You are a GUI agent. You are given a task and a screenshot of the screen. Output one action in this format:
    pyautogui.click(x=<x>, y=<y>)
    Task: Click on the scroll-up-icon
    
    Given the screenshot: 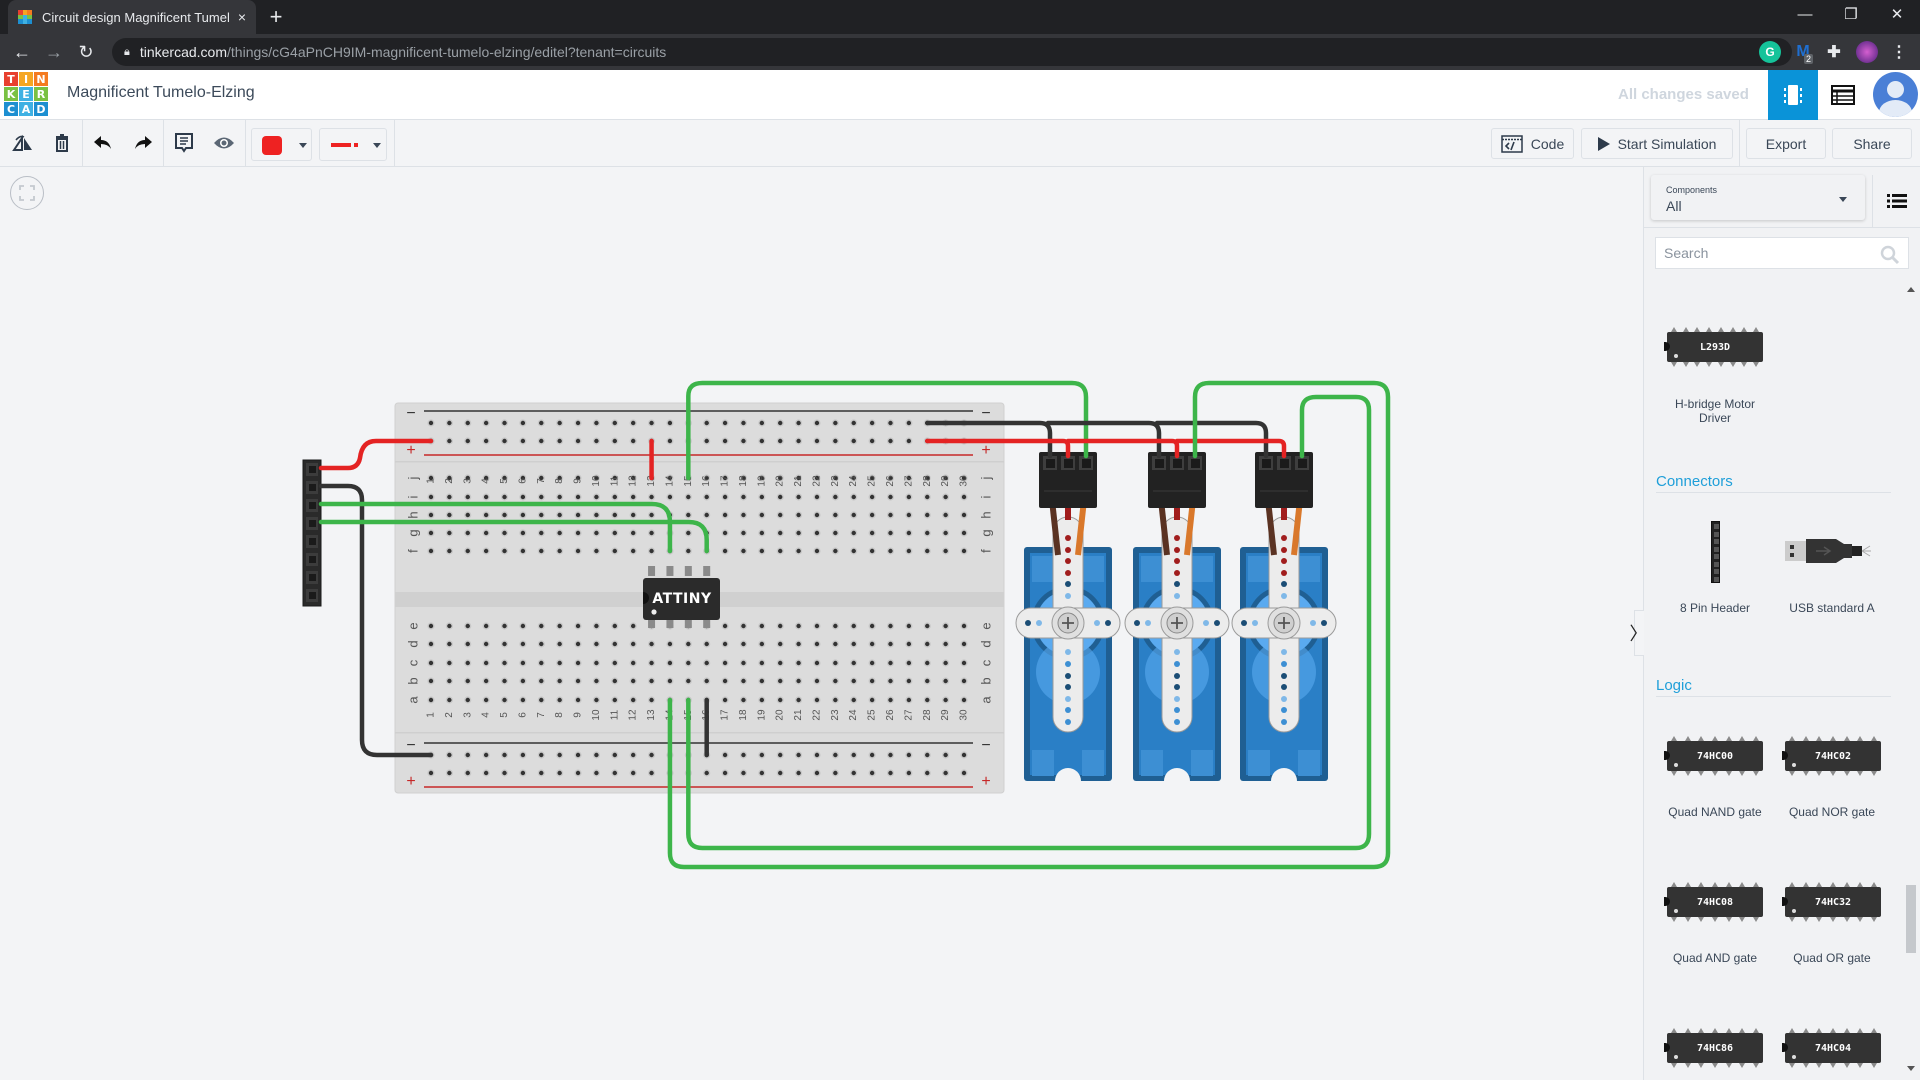 What is the action you would take?
    pyautogui.click(x=1911, y=289)
    